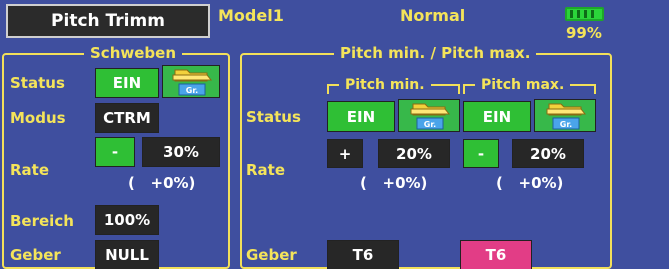 Image resolution: width=669 pixels, height=269 pixels. What do you see at coordinates (42, 221) in the screenshot?
I see `schweben-bereich-label: Bereich` at bounding box center [42, 221].